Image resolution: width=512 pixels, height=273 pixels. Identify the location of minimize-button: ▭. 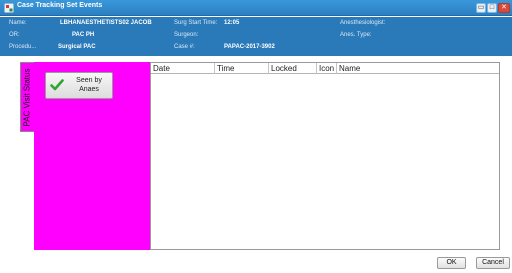
(481, 8).